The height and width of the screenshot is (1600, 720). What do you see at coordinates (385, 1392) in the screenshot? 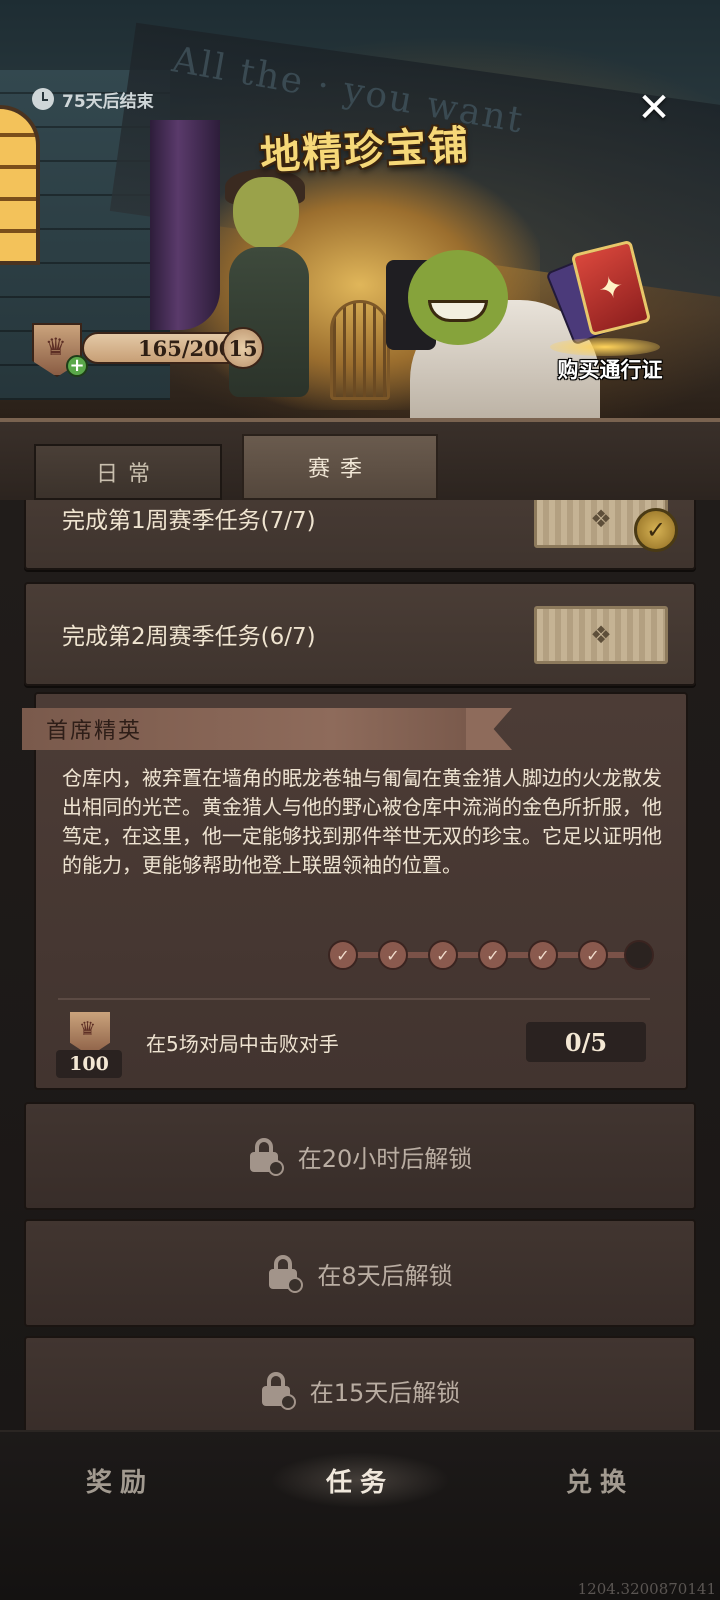
I see `locked-quest-3-text: 在15天后解锁` at bounding box center [385, 1392].